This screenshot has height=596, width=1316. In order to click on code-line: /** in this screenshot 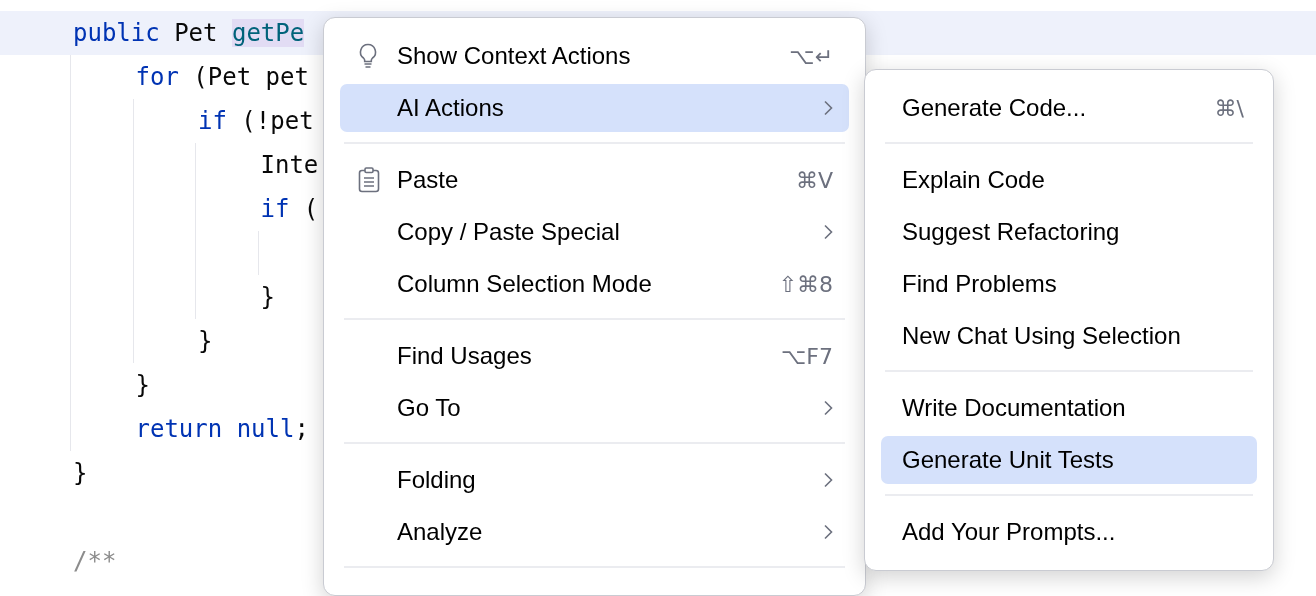, I will do `click(95, 561)`.